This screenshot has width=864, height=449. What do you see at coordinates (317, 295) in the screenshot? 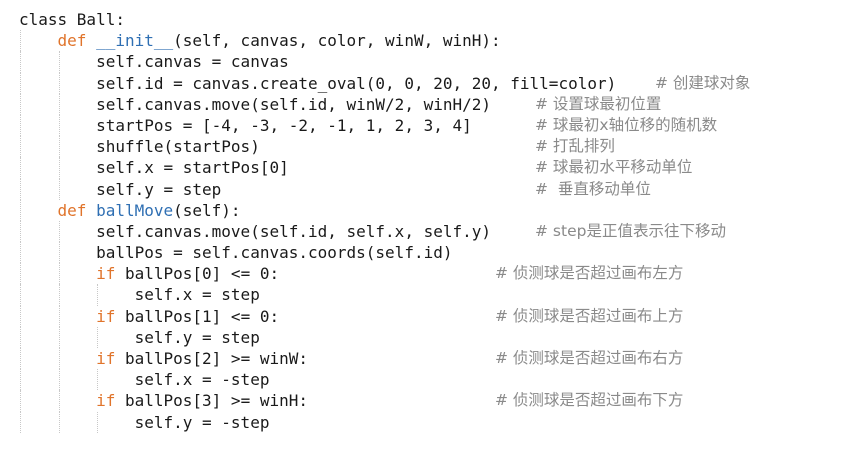
I see `code-line: self.x = step` at bounding box center [317, 295].